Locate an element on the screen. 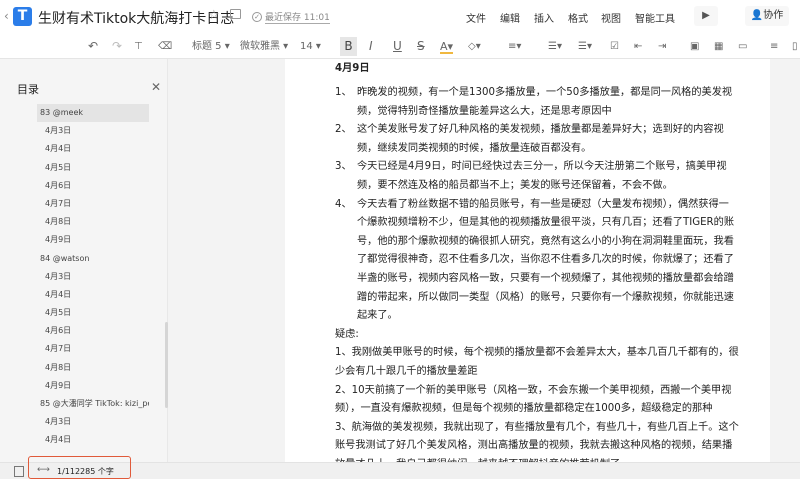  collaborate-button: 👤协作 is located at coordinates (767, 16).